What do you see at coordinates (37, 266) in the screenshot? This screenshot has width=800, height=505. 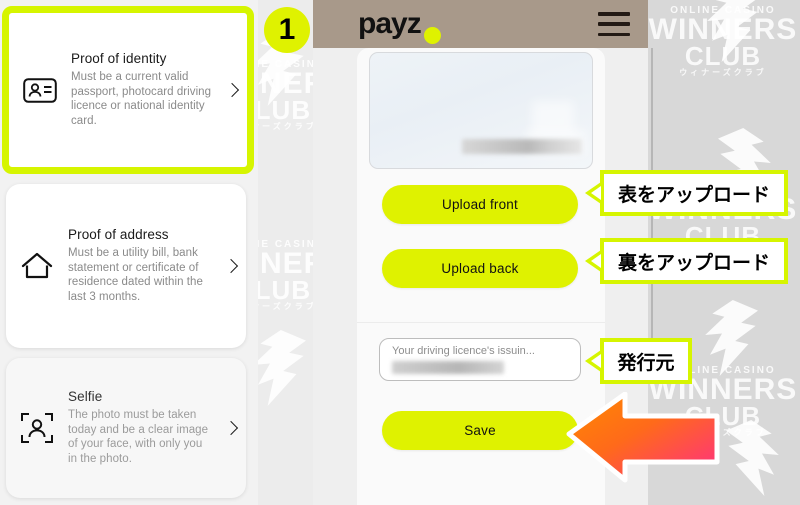 I see `home-icon` at bounding box center [37, 266].